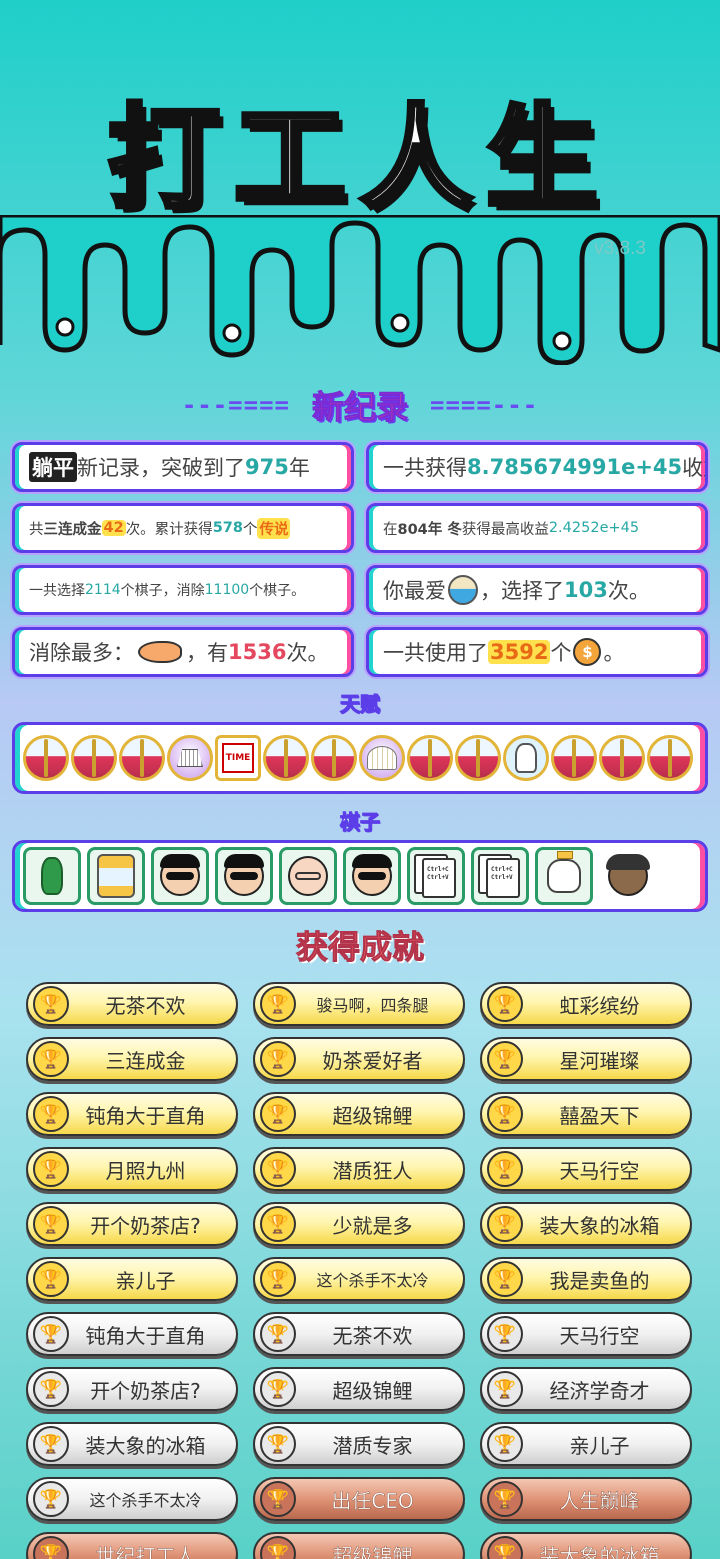  What do you see at coordinates (599, 1445) in the screenshot?
I see `achievement-name: 亲儿子` at bounding box center [599, 1445].